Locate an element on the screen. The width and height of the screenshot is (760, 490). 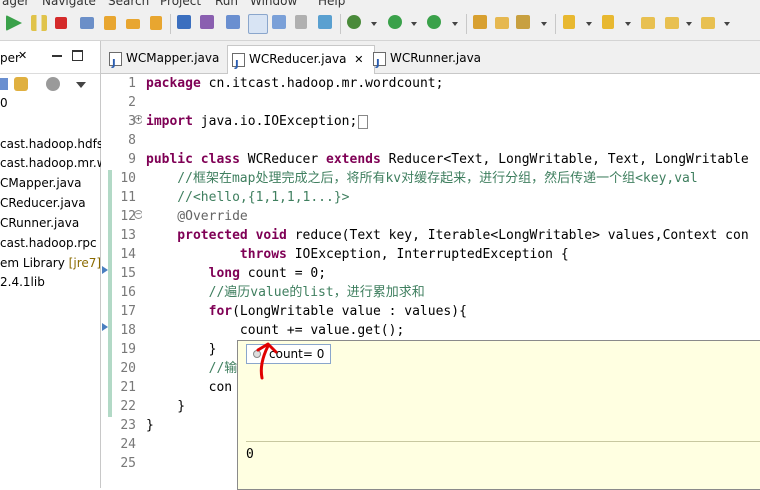
block-selection-icon is located at coordinates (301, 22).